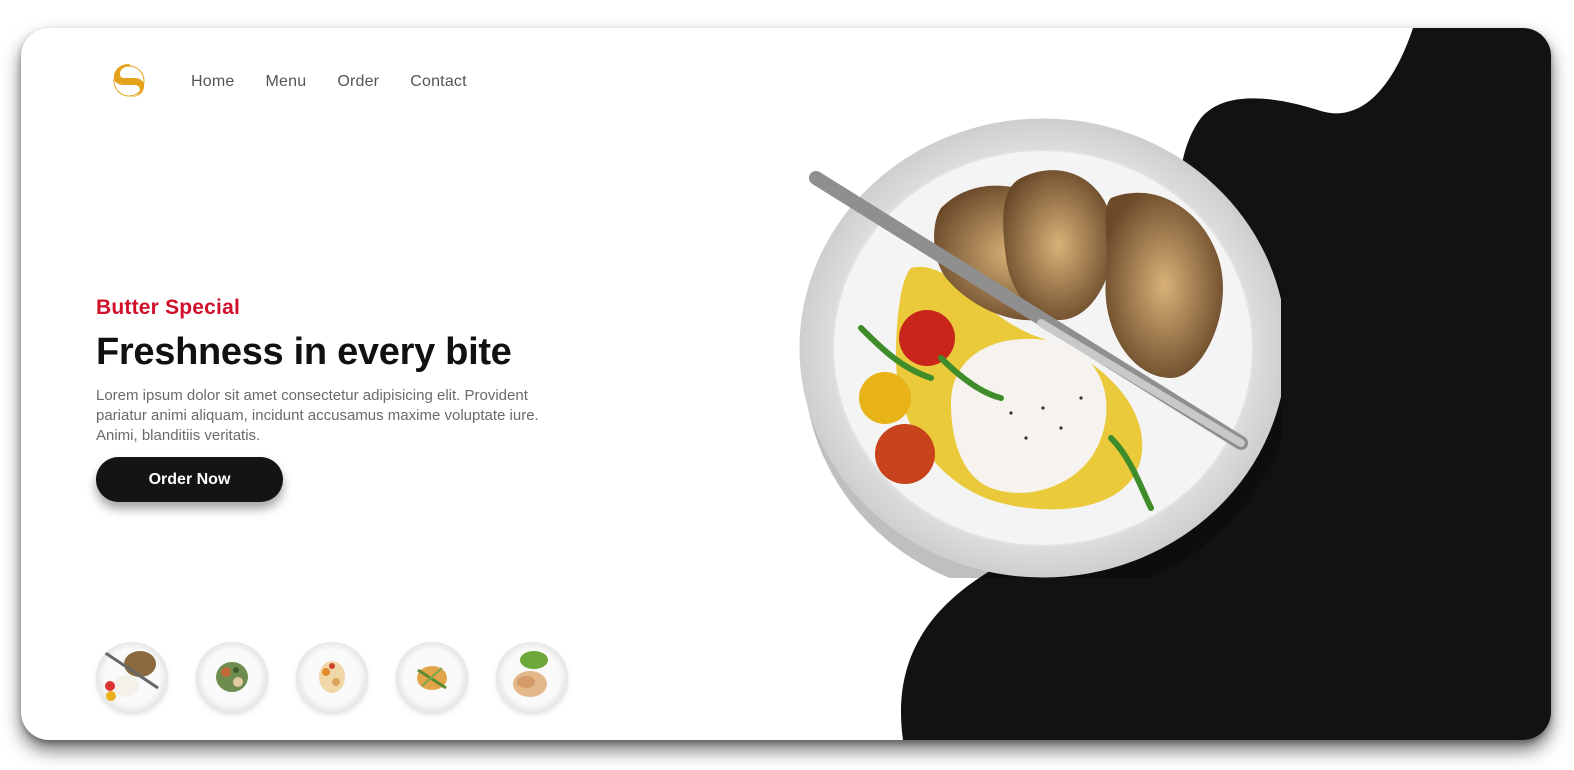 Image resolution: width=1574 pixels, height=770 pixels. I want to click on thumb-chicken, so click(532, 677).